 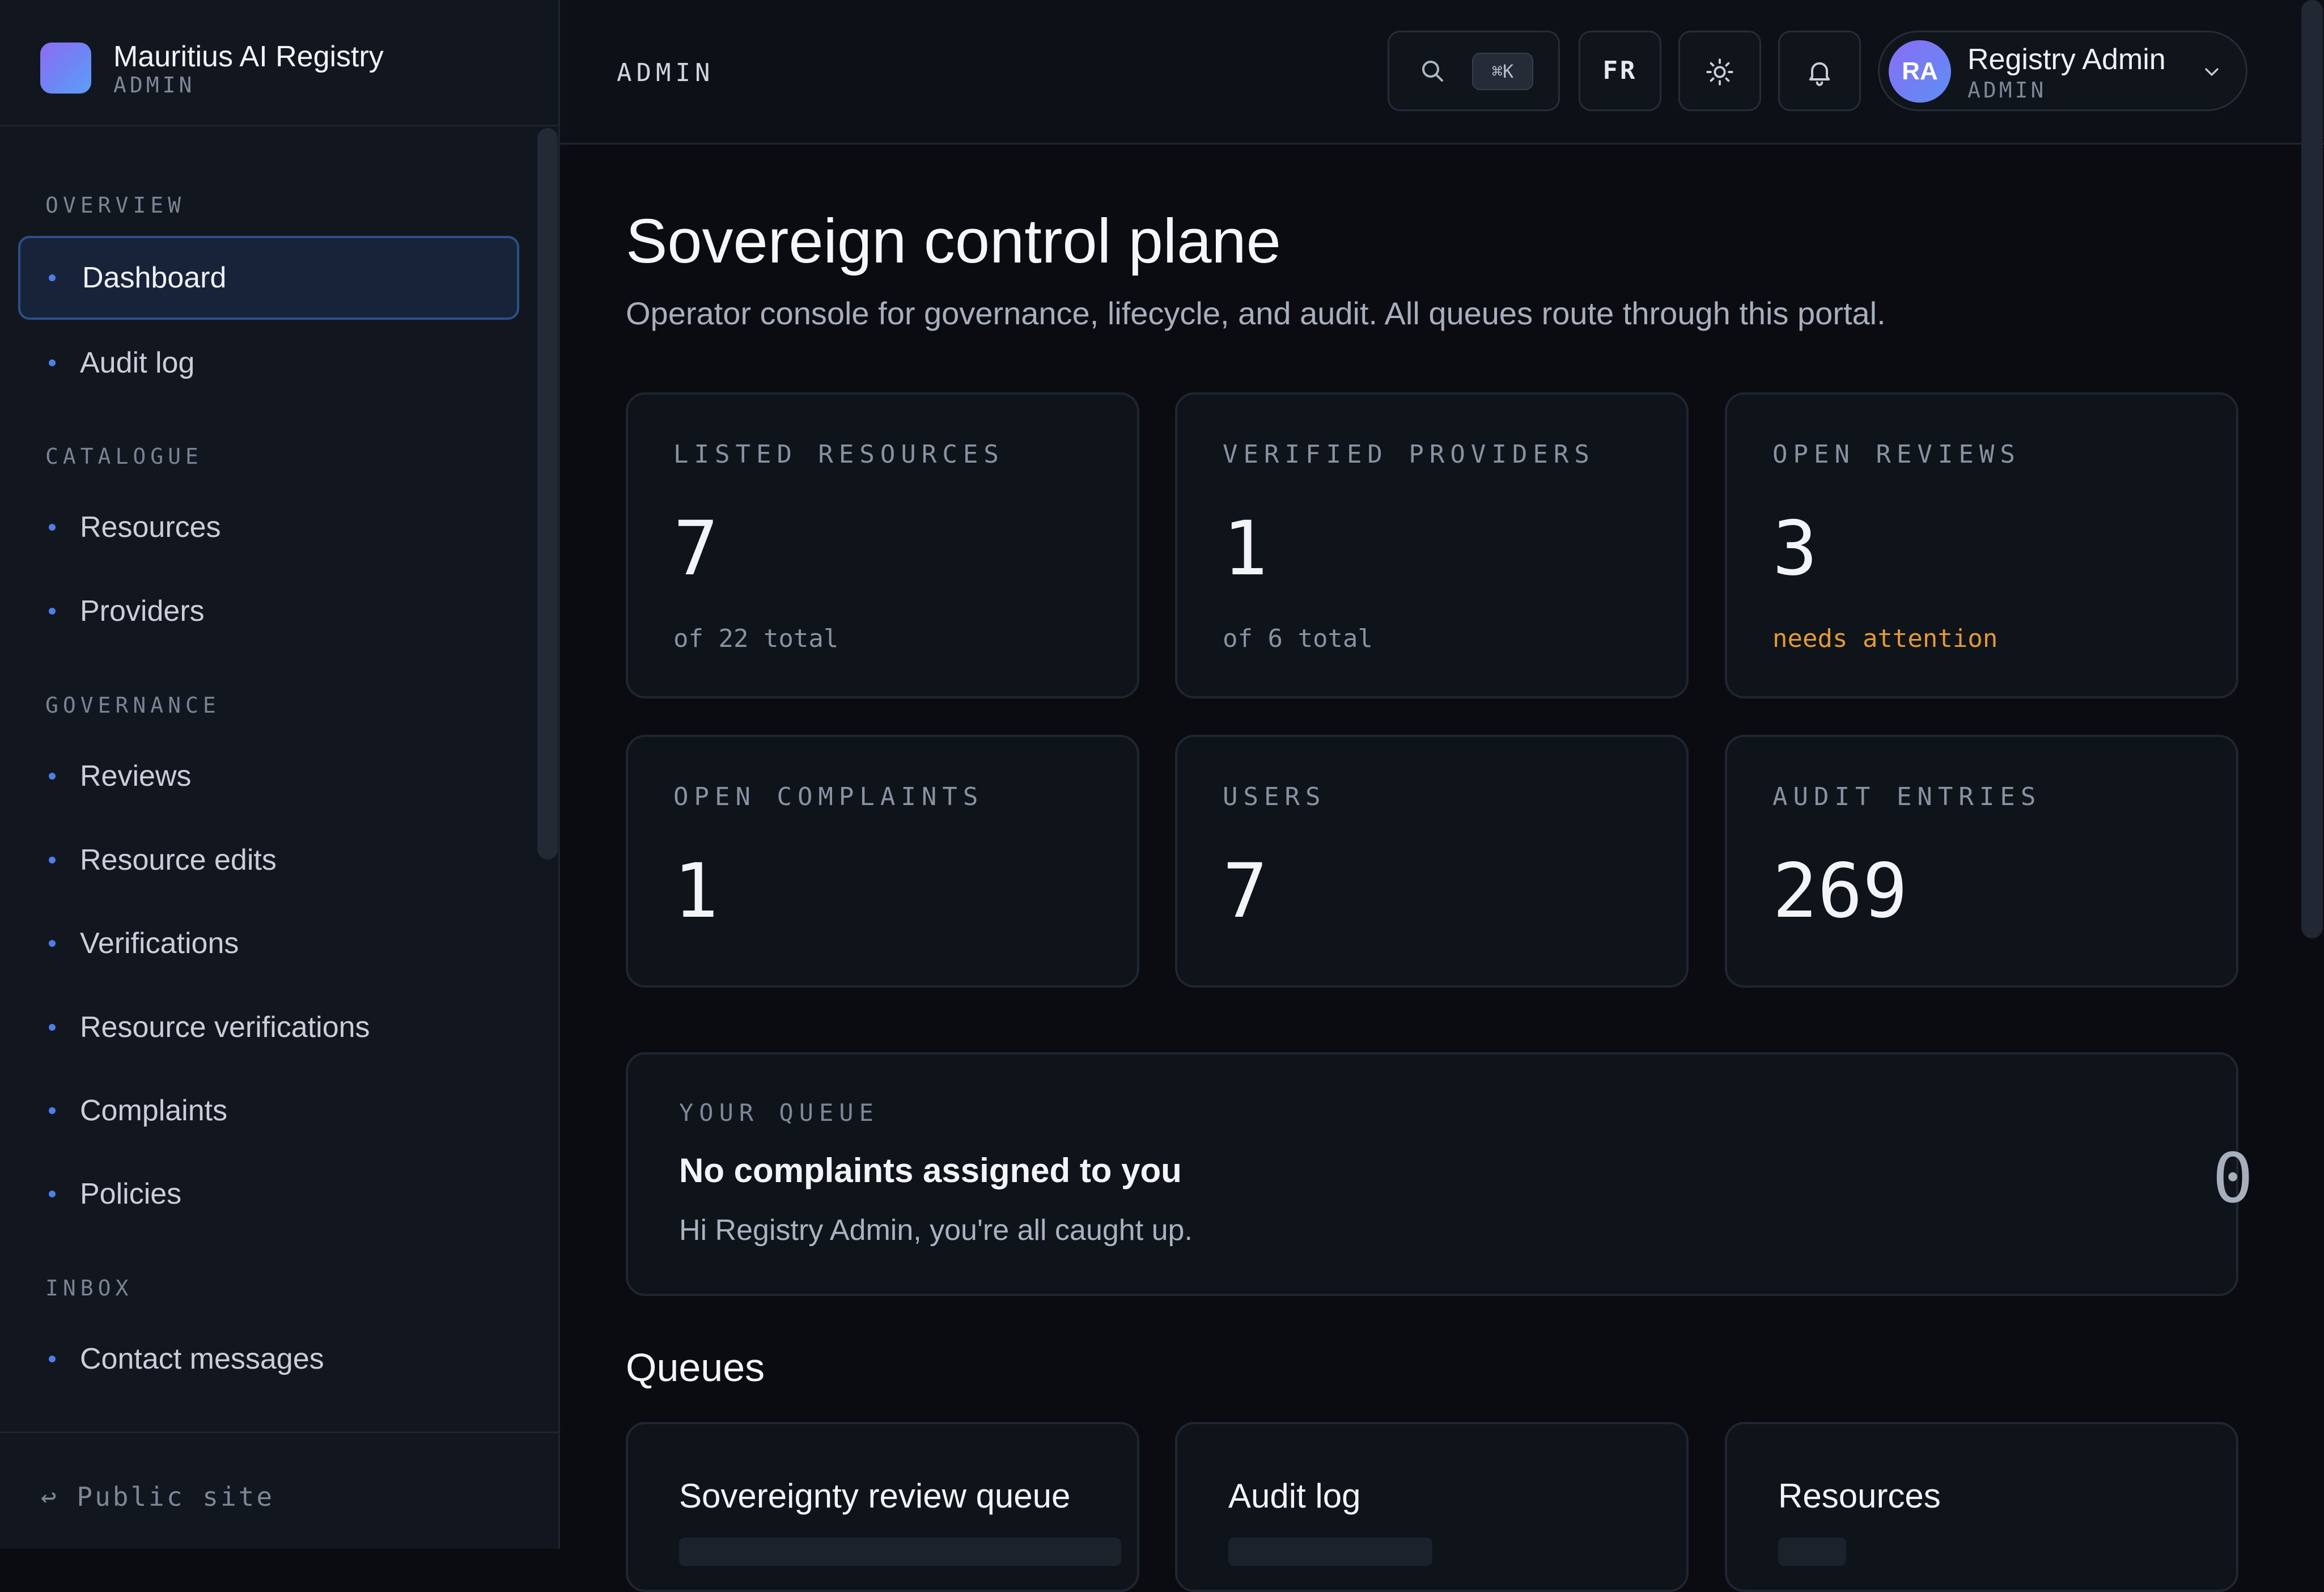 I want to click on sidebar-item-label: Resources, so click(x=150, y=527).